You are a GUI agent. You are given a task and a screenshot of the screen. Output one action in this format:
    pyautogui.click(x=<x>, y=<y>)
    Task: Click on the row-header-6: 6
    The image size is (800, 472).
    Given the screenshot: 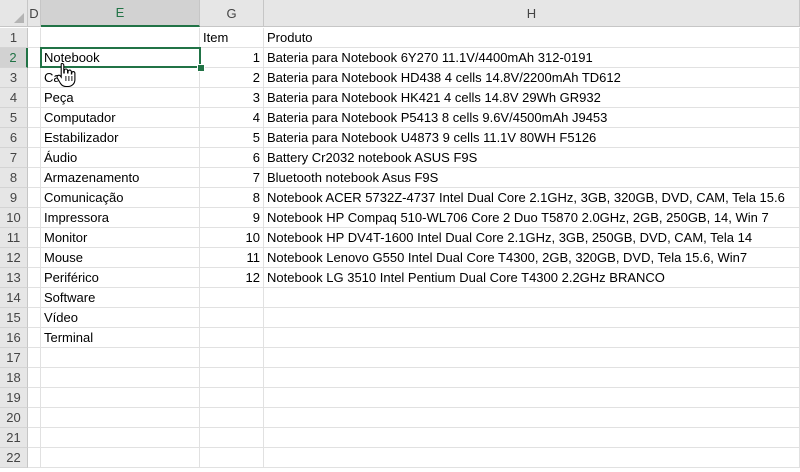 What is the action you would take?
    pyautogui.click(x=14, y=138)
    